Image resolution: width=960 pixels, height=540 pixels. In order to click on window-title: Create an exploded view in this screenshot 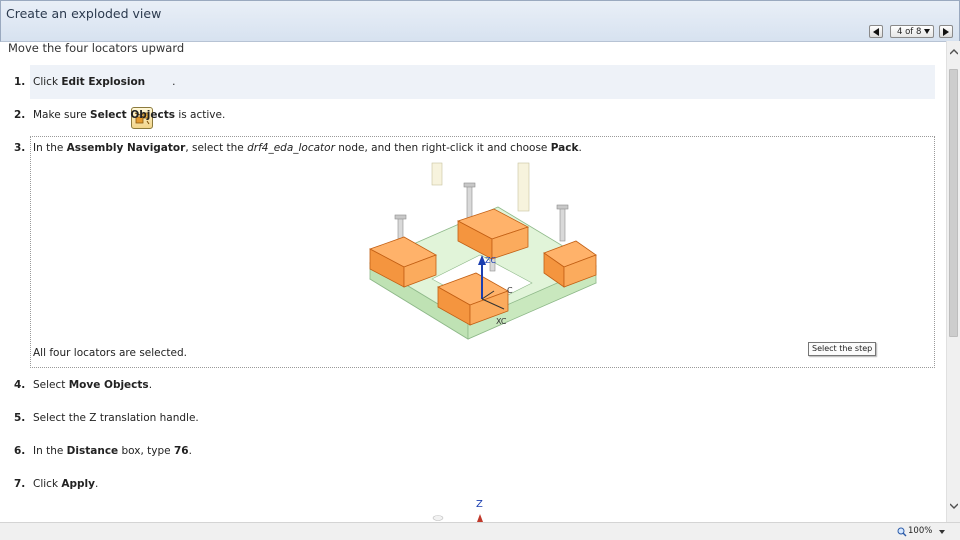, I will do `click(84, 13)`.